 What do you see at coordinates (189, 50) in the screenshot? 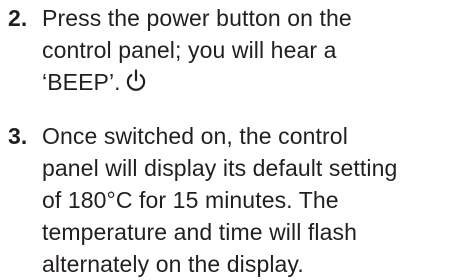
I see `step-line: control panel; you will hear a` at bounding box center [189, 50].